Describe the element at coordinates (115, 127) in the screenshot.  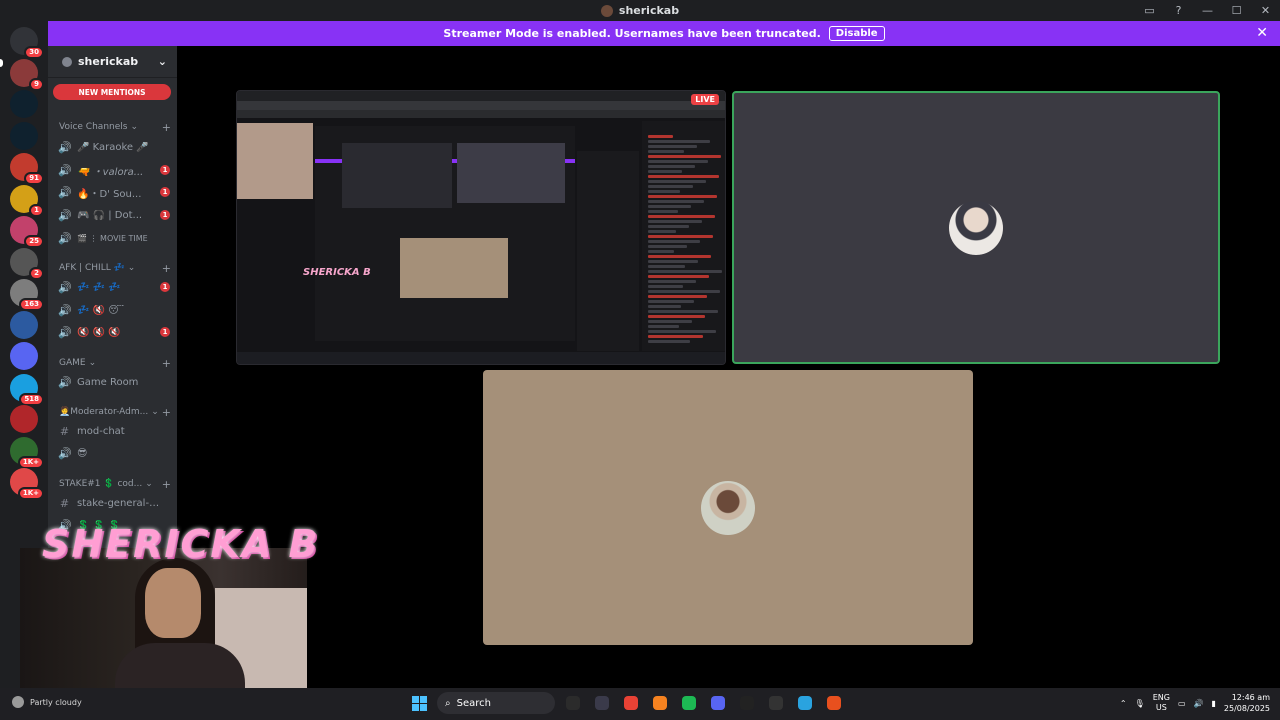
I see `category-voice-channels: Voice Channels ⌄ +` at that location.